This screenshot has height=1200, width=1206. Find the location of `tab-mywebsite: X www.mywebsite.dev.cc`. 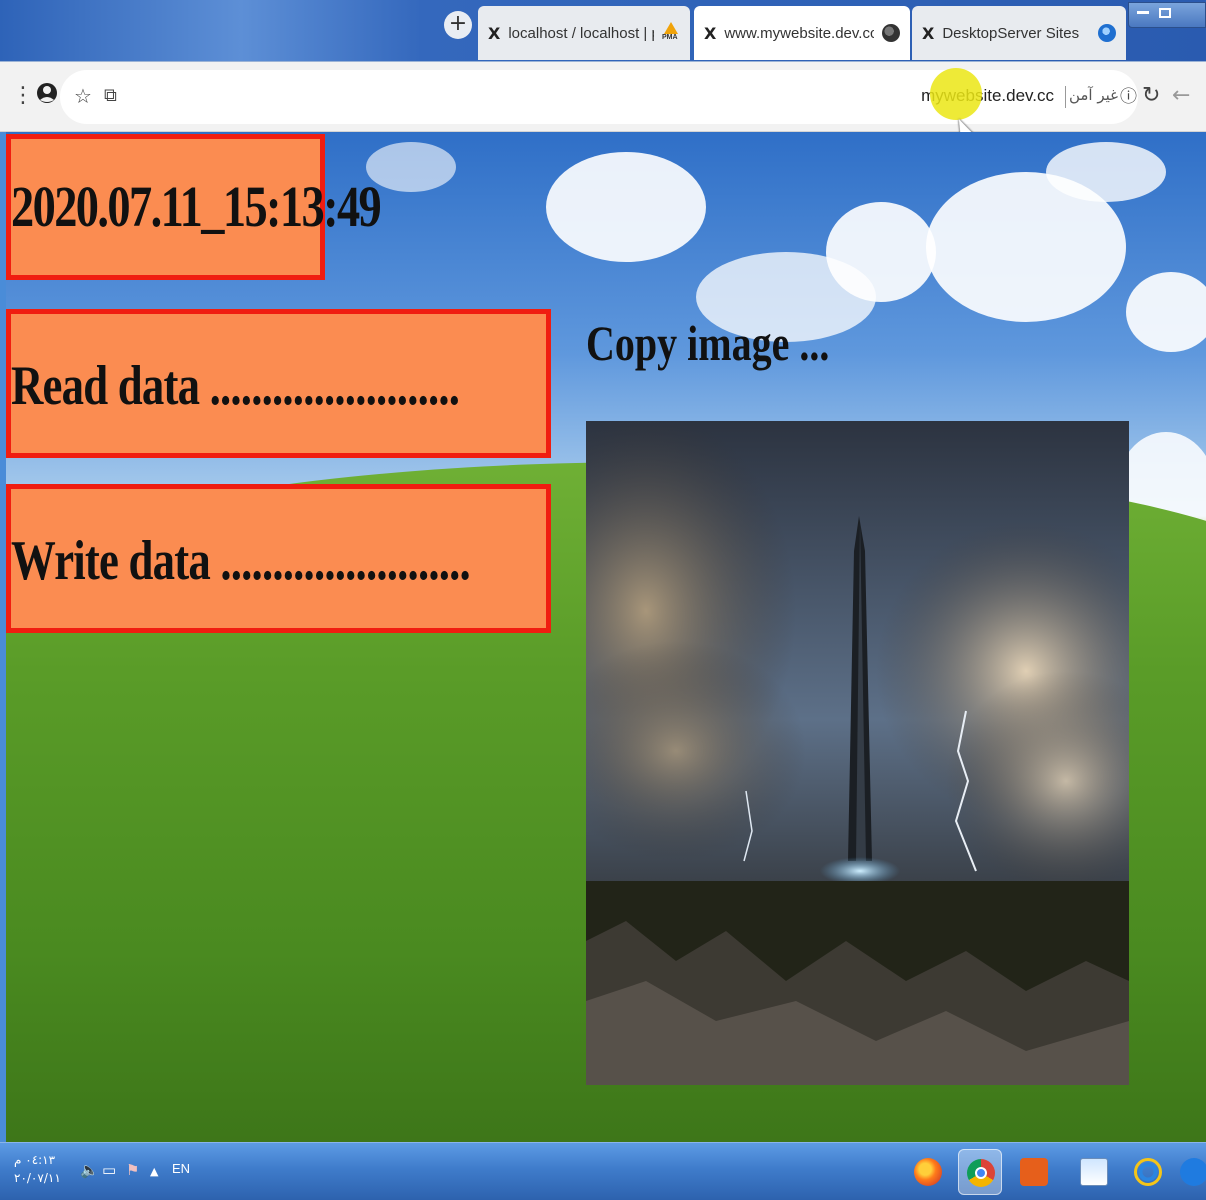

tab-mywebsite: X www.mywebsite.dev.cc is located at coordinates (802, 33).